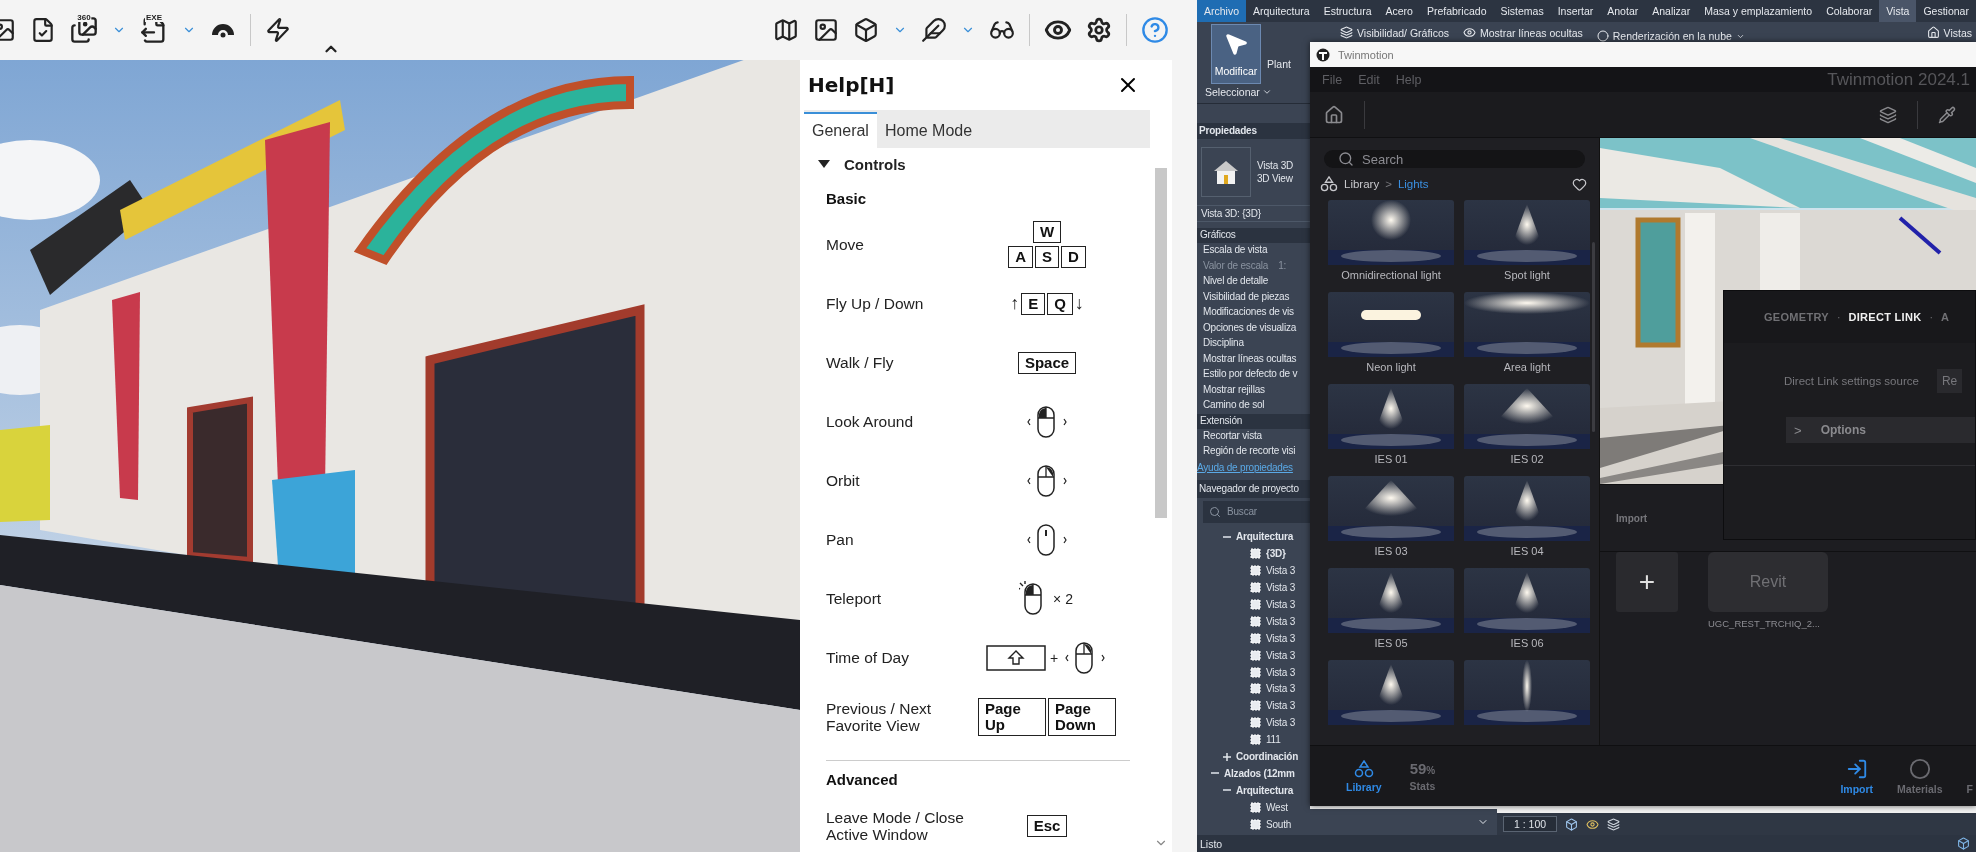  I want to click on item-label: IES 04, so click(1527, 551).